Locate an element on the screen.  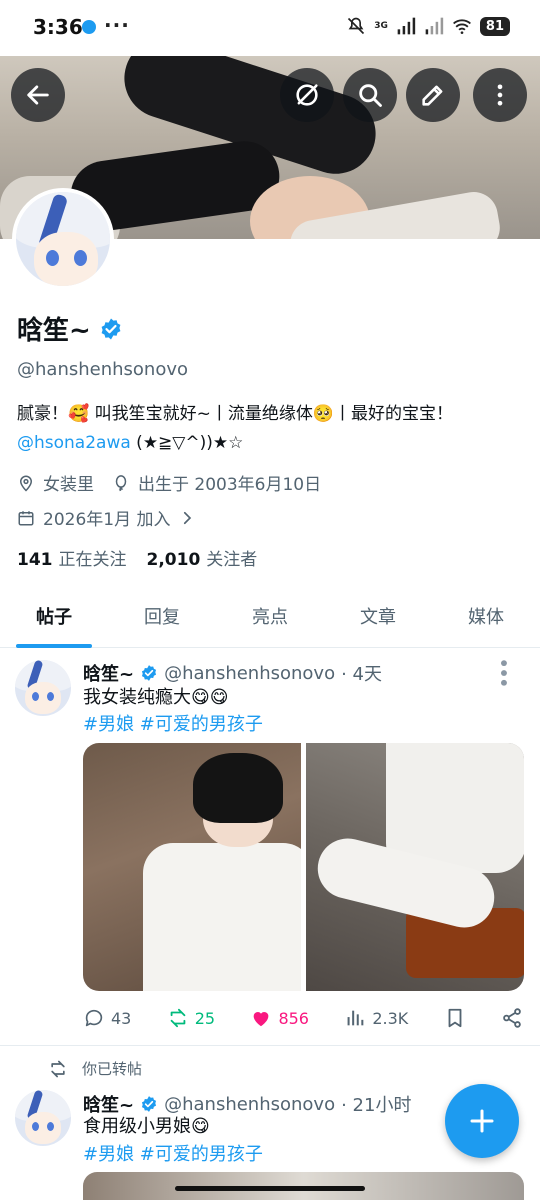
followers-count: 2,010 is located at coordinates (173, 560).